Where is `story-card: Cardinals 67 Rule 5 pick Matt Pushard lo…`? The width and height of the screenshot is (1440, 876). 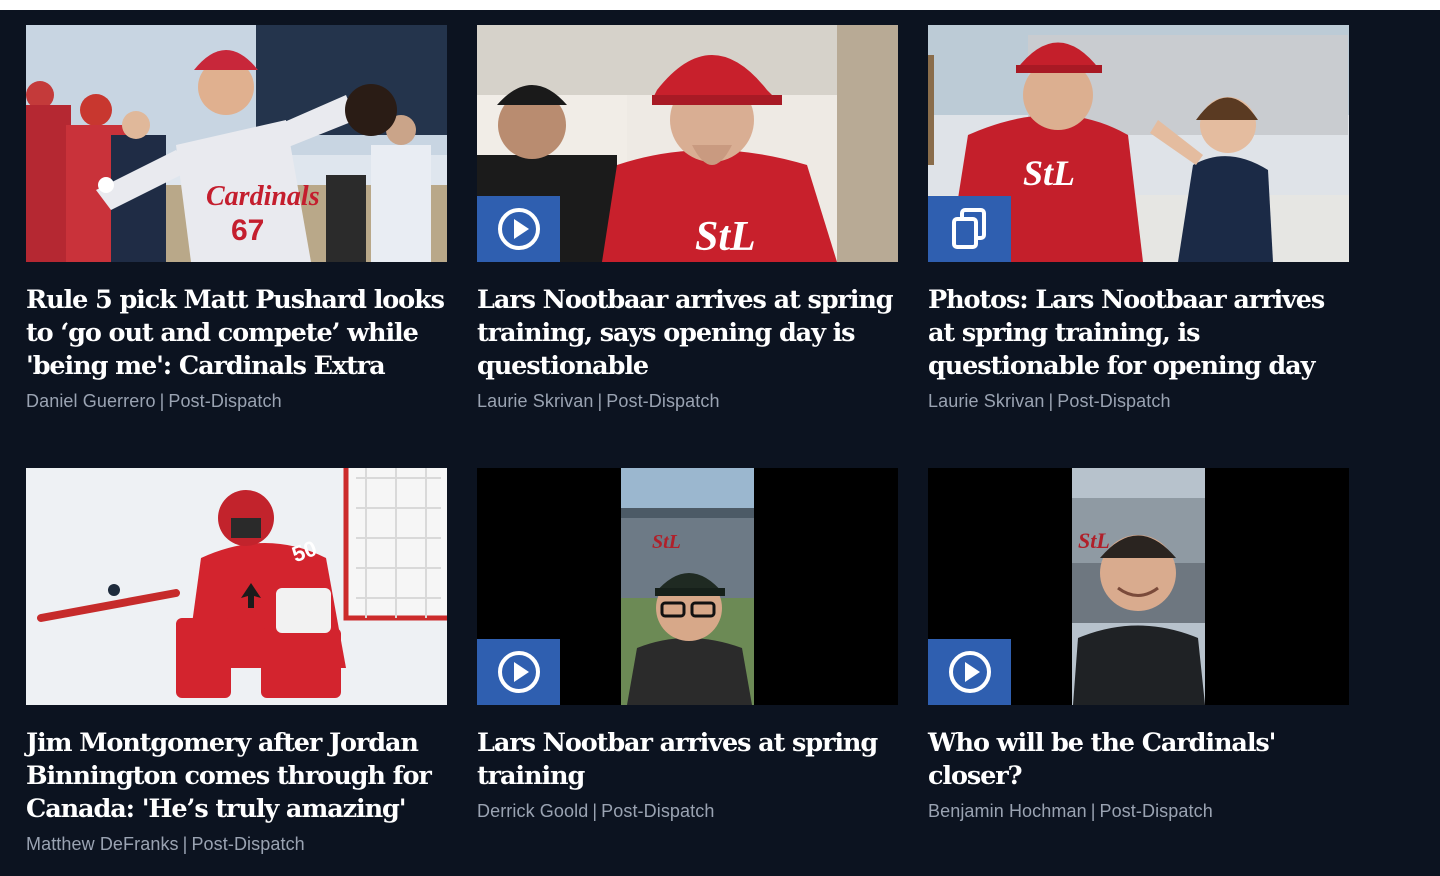
story-card: Cardinals 67 Rule 5 pick Matt Pushard lo… is located at coordinates (236, 218).